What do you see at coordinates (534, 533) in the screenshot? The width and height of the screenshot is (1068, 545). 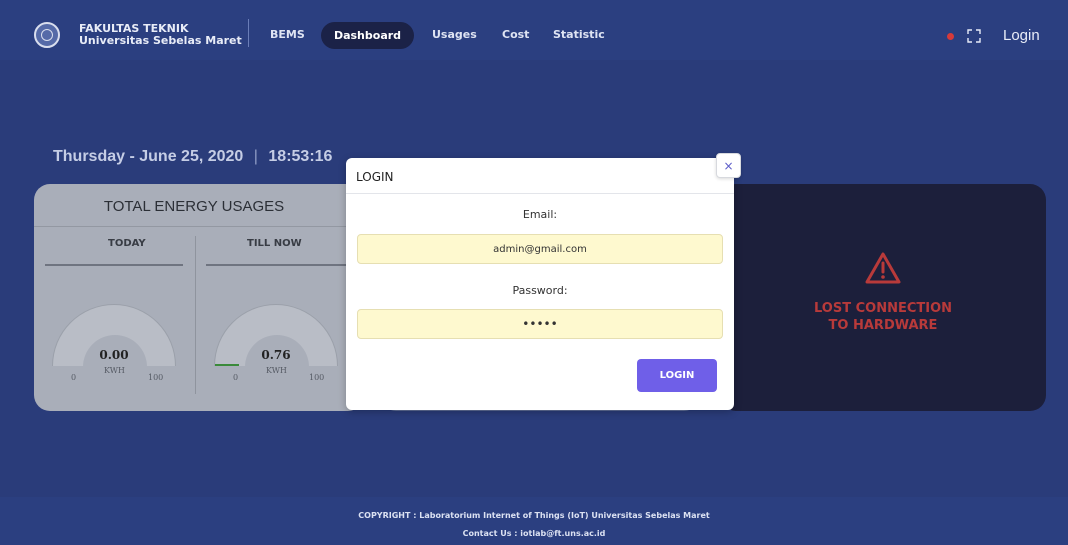 I see `footer-contact: Contact Us : iotlab@ft.uns.ac.id` at bounding box center [534, 533].